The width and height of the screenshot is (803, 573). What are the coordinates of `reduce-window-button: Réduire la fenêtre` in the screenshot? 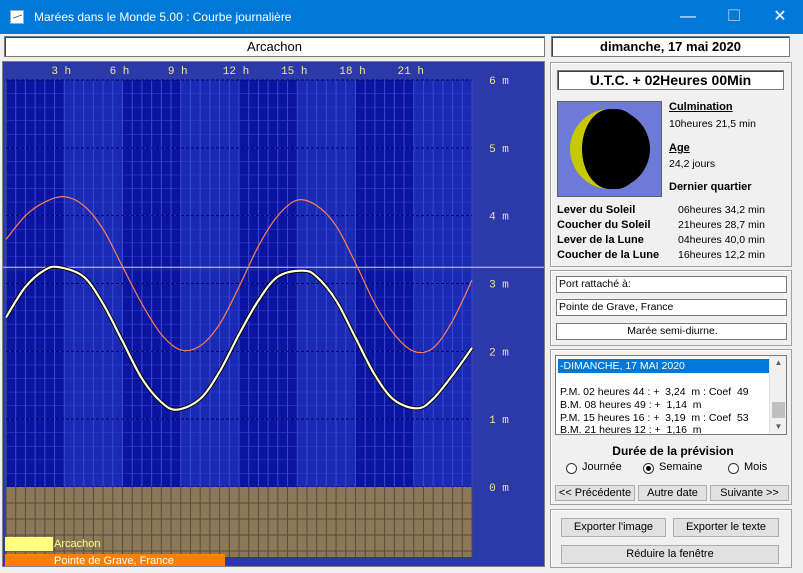 It's located at (670, 554).